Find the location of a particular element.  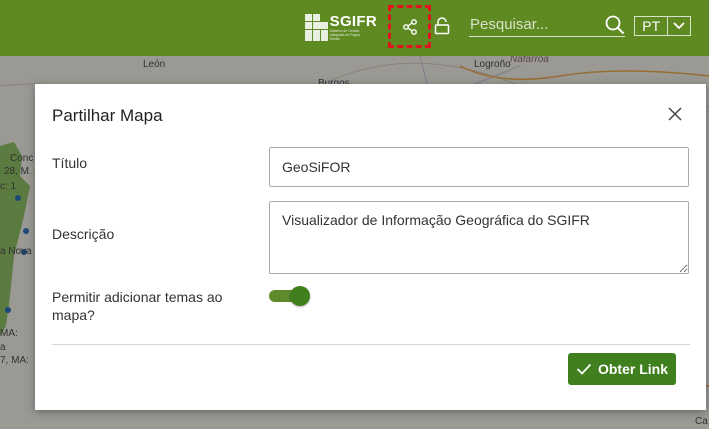

chevron-down-icon is located at coordinates (679, 26).